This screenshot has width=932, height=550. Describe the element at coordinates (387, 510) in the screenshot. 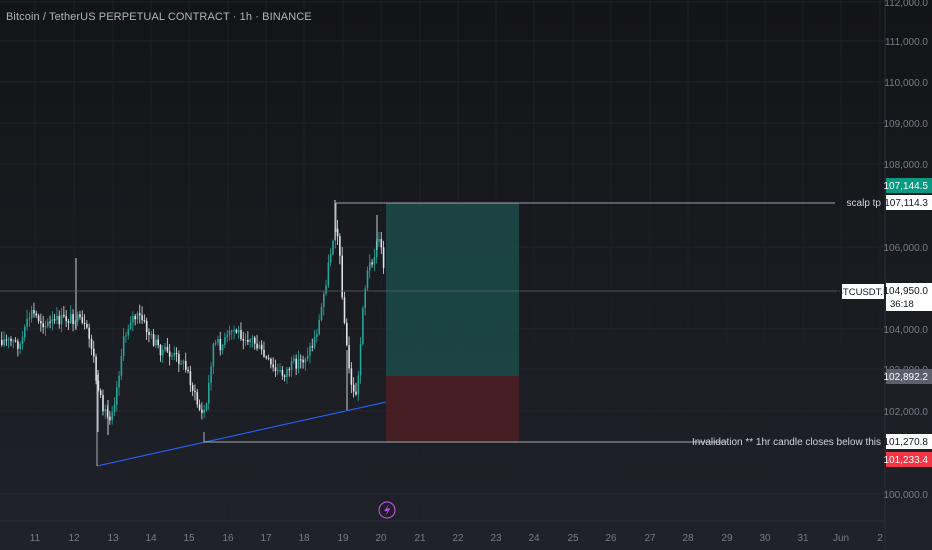

I see `lightning-icon` at that location.